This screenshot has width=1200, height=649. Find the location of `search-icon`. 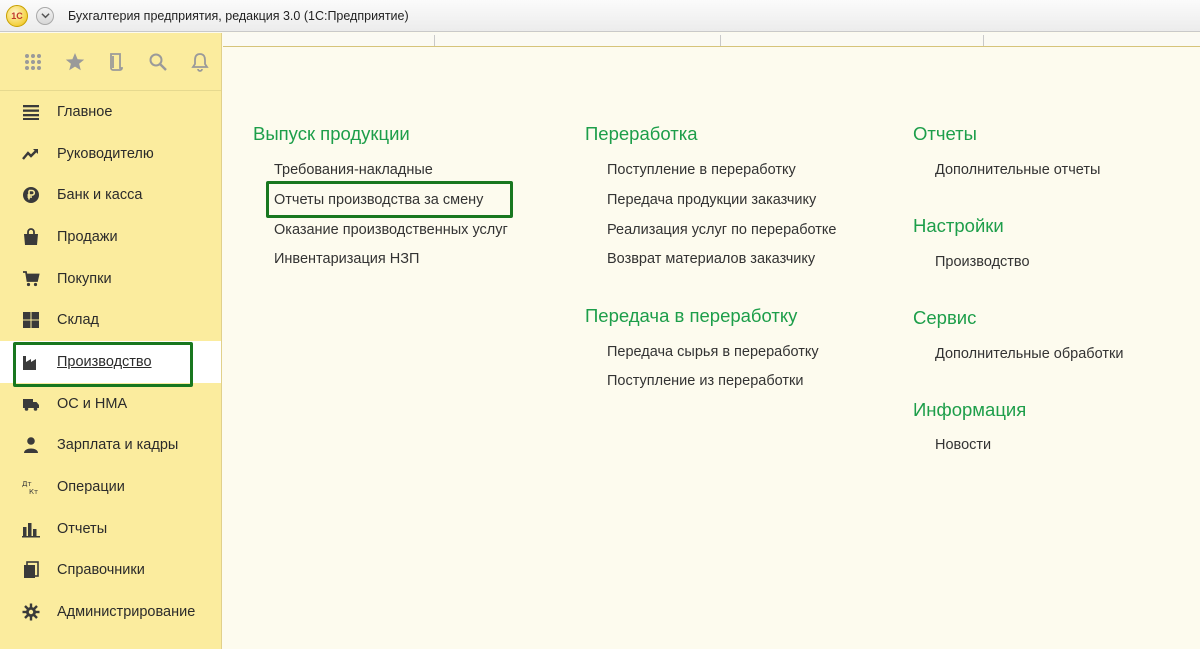

search-icon is located at coordinates (158, 62).